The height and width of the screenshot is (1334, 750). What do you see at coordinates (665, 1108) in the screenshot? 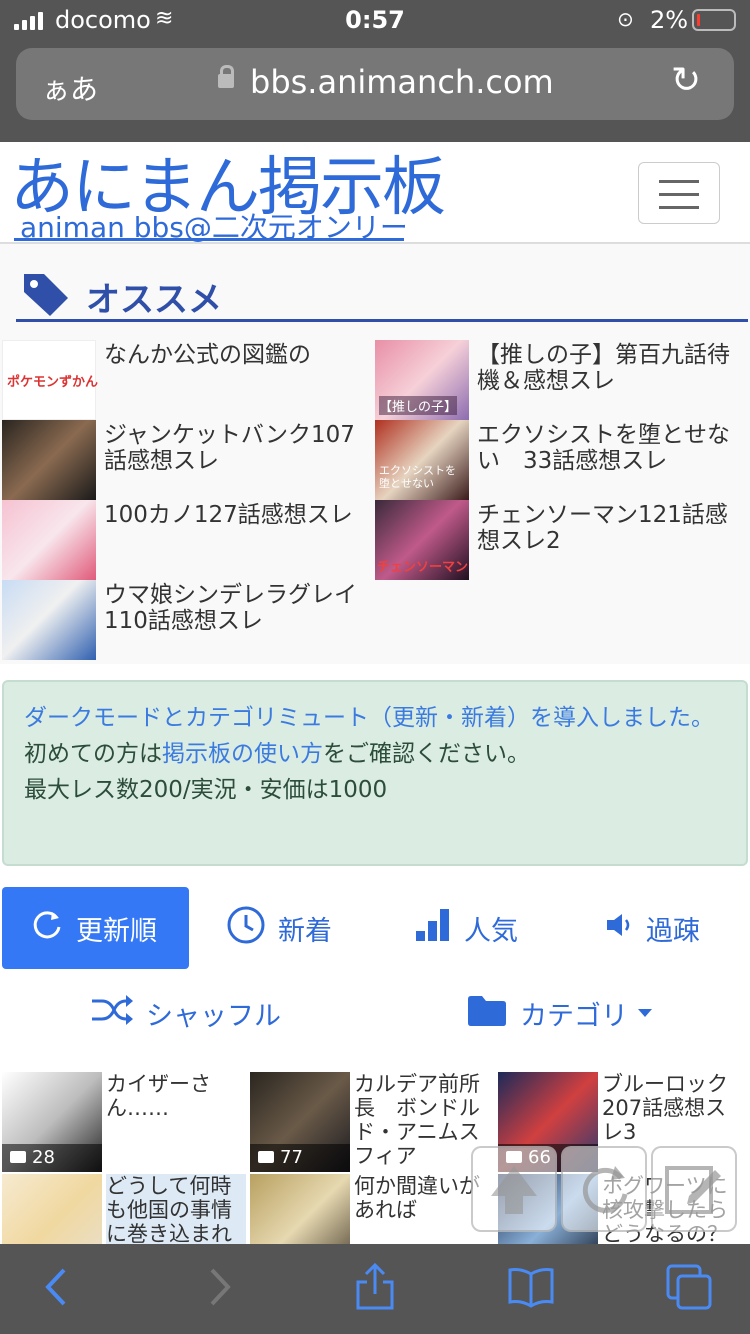
I see `thread-title: ブルーロック207話感想スレ3` at bounding box center [665, 1108].